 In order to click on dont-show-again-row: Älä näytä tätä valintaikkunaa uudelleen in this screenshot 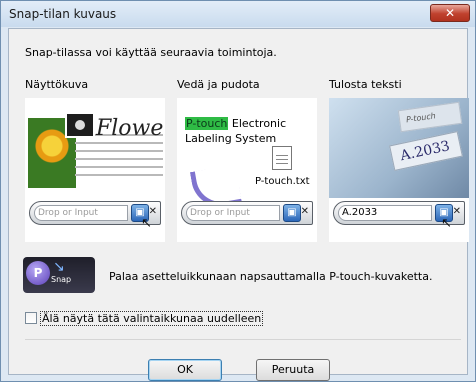, I will do `click(144, 318)`.